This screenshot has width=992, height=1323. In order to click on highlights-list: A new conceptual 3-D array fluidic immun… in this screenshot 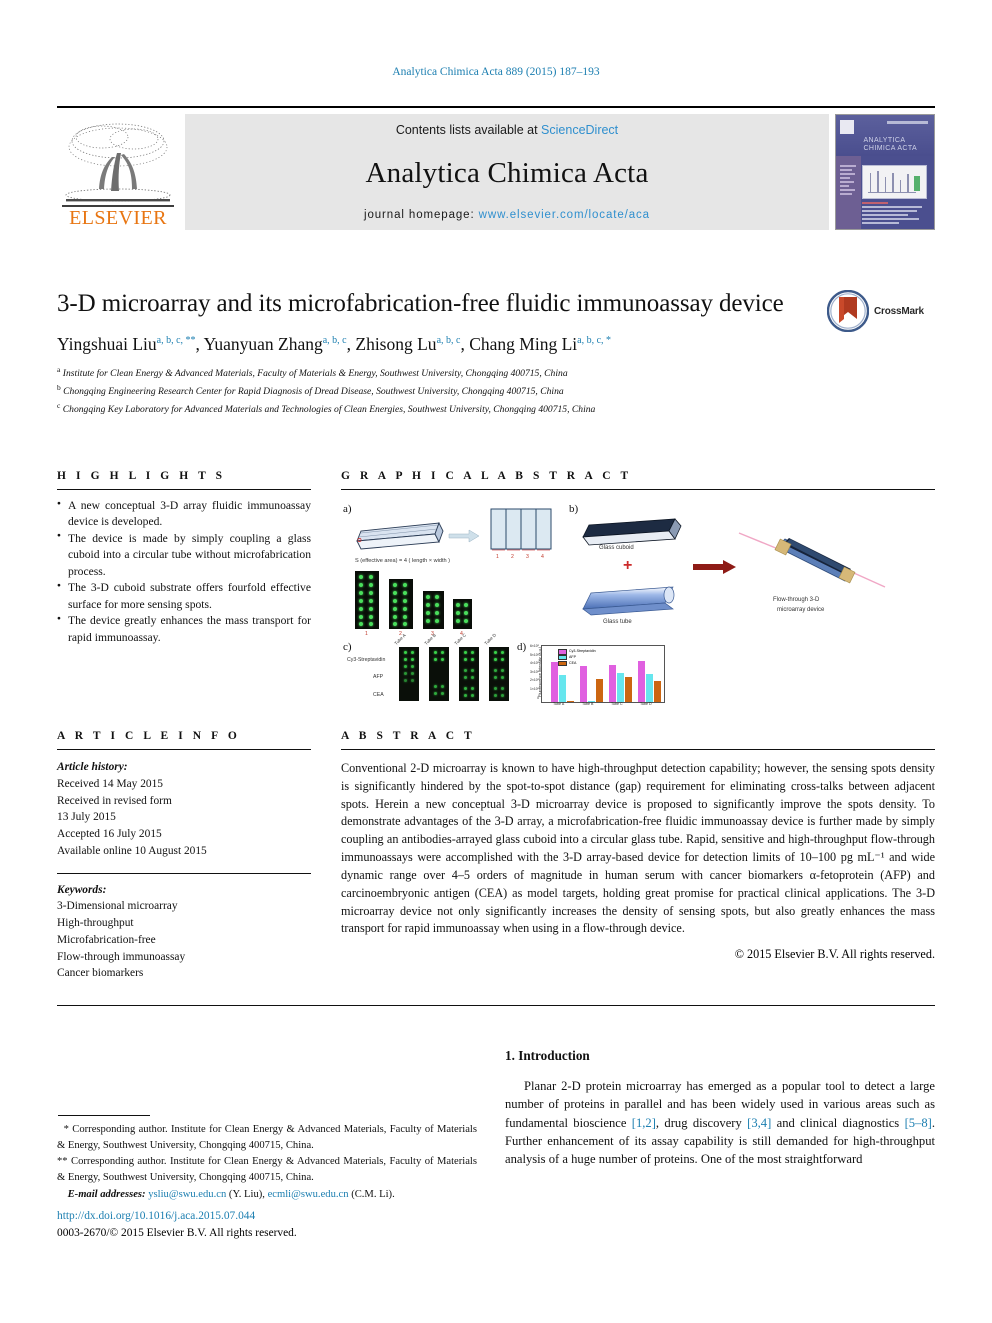, I will do `click(184, 572)`.